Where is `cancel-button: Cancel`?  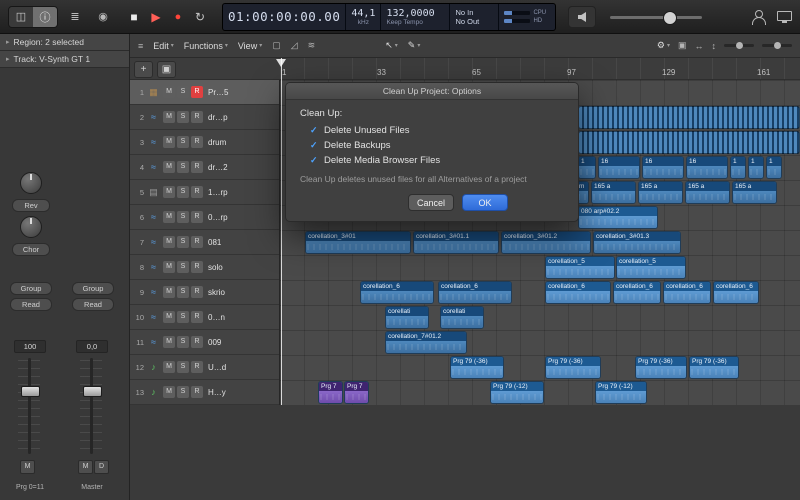 cancel-button: Cancel is located at coordinates (431, 202).